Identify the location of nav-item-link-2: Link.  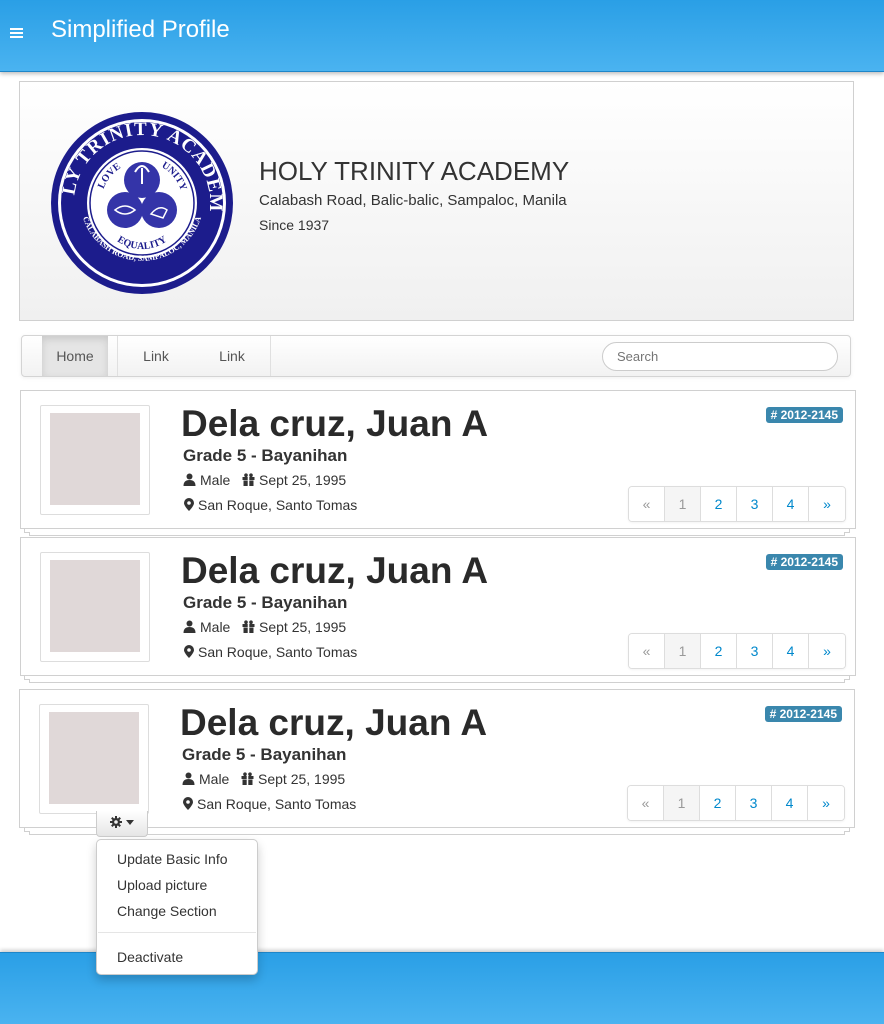
(232, 356).